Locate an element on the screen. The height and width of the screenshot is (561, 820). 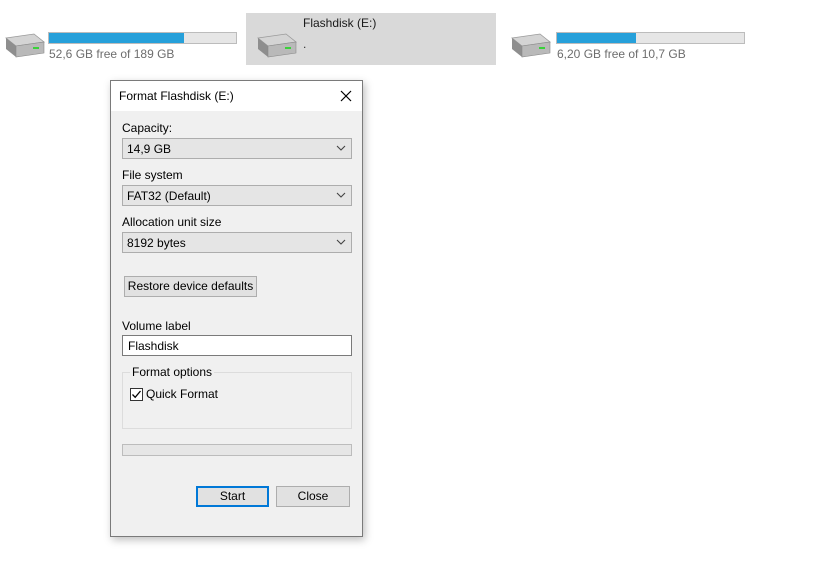
drive-tile-3: 6,20 GB free of 10,7 GB is located at coordinates (626, 47).